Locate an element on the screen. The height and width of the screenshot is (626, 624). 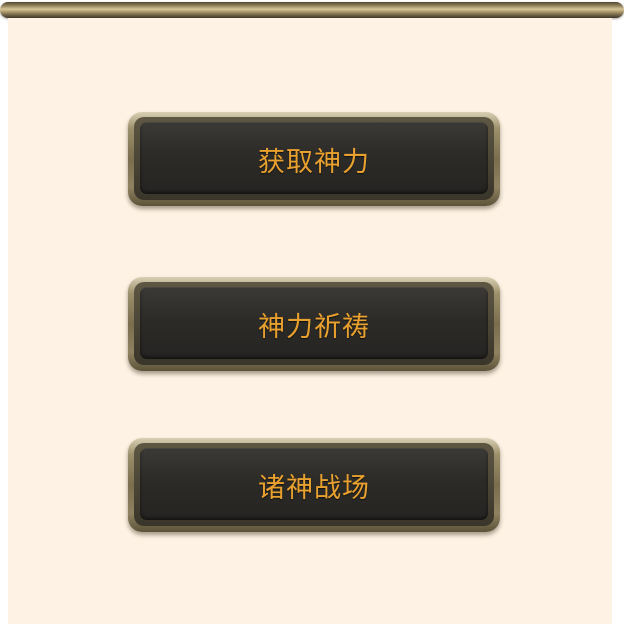
top-border-bar is located at coordinates (312, 10).